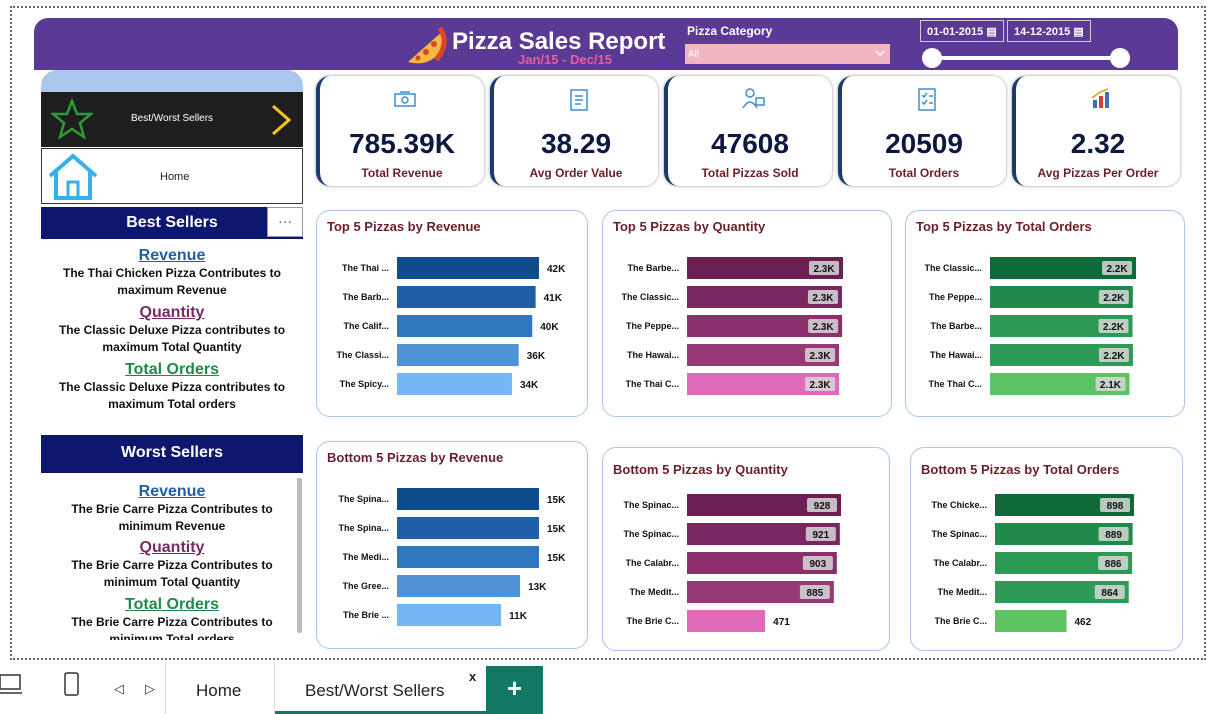 Image resolution: width=1213 pixels, height=714 pixels. What do you see at coordinates (72, 685) in the screenshot?
I see `mobile-view-icon` at bounding box center [72, 685].